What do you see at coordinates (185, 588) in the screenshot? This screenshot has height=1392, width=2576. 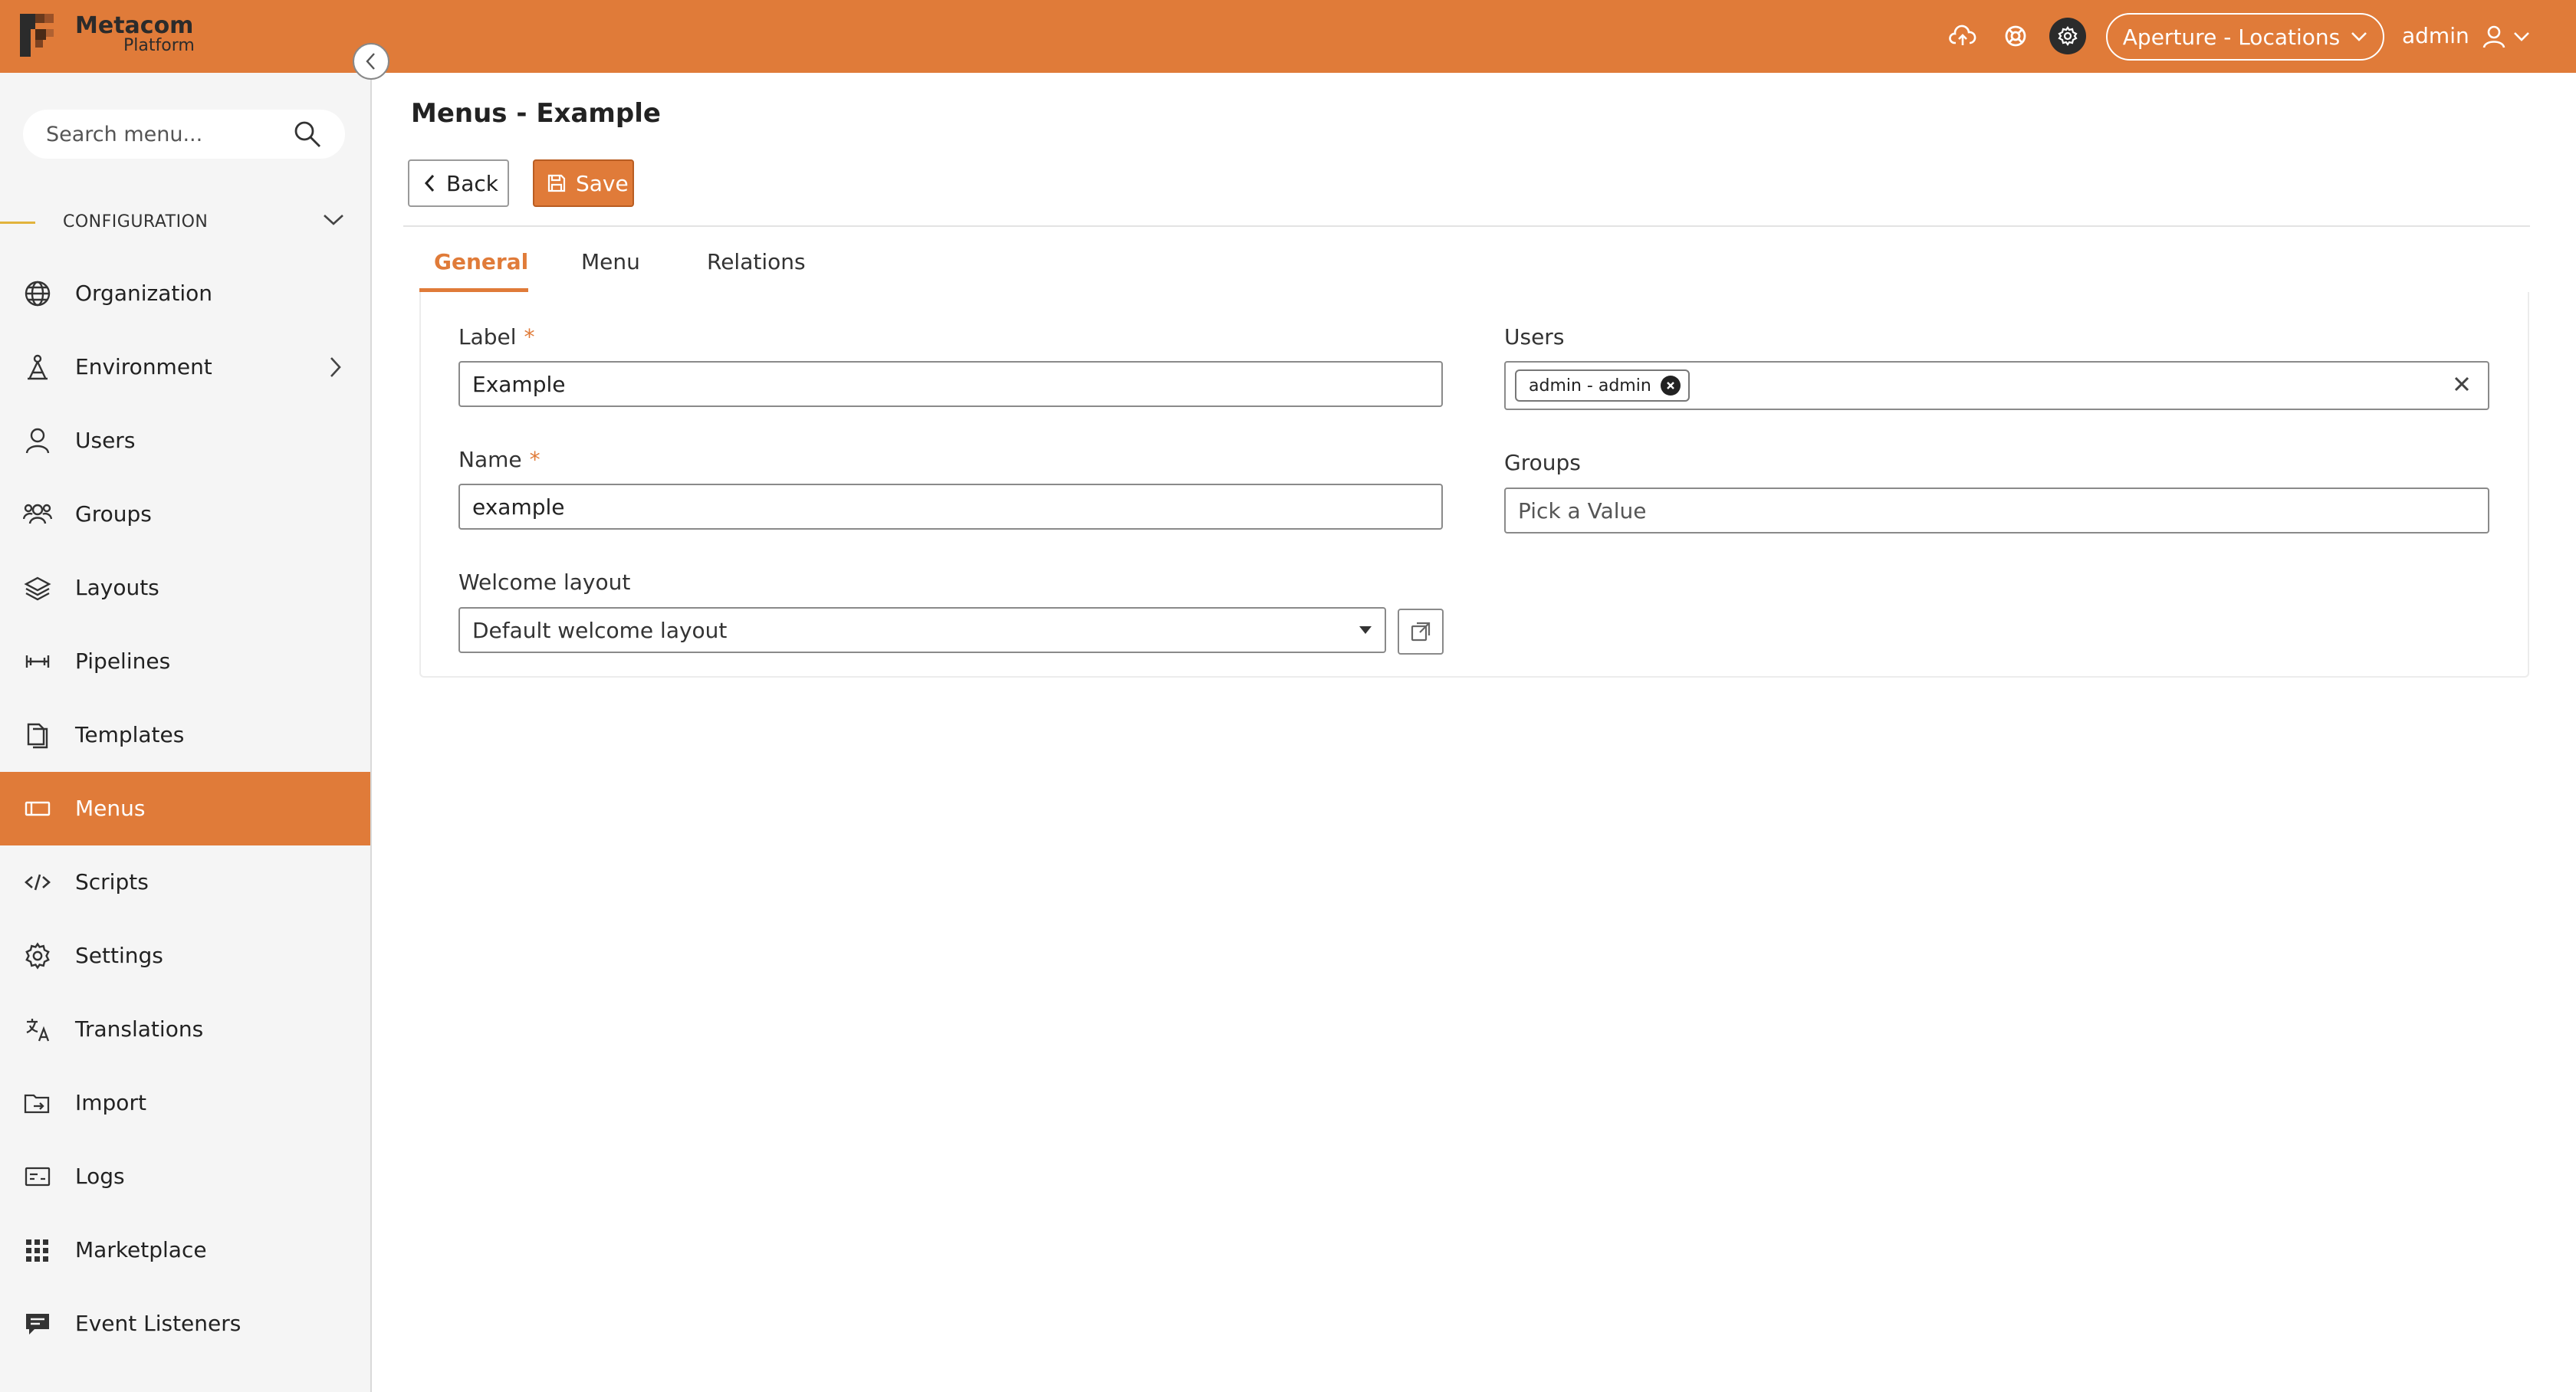 I see `sidebar-item-layouts: Layouts` at bounding box center [185, 588].